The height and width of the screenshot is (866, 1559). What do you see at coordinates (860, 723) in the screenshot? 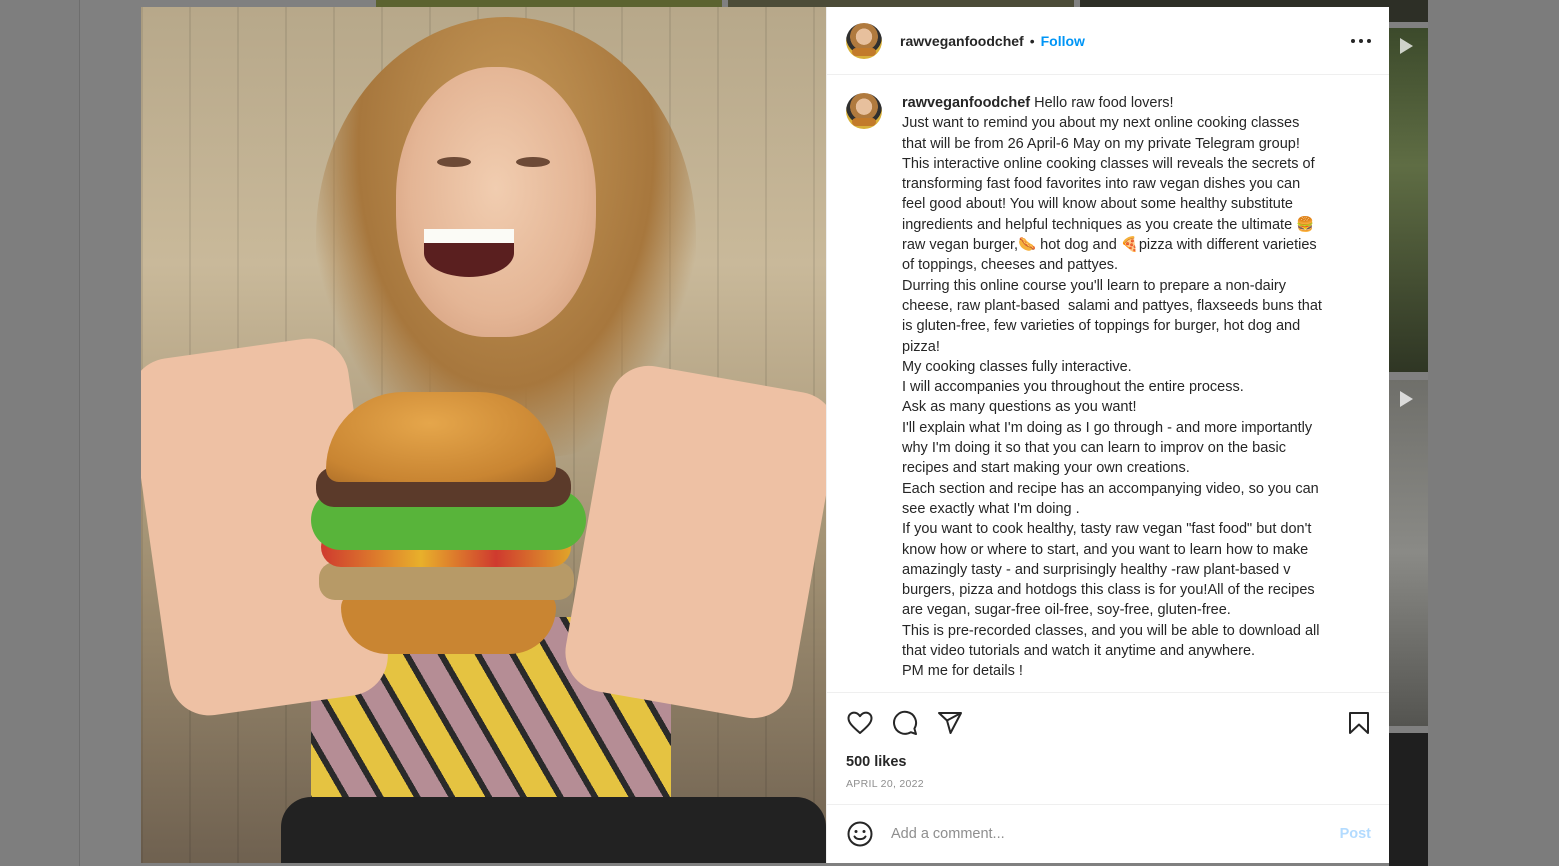
I see `heart-icon` at bounding box center [860, 723].